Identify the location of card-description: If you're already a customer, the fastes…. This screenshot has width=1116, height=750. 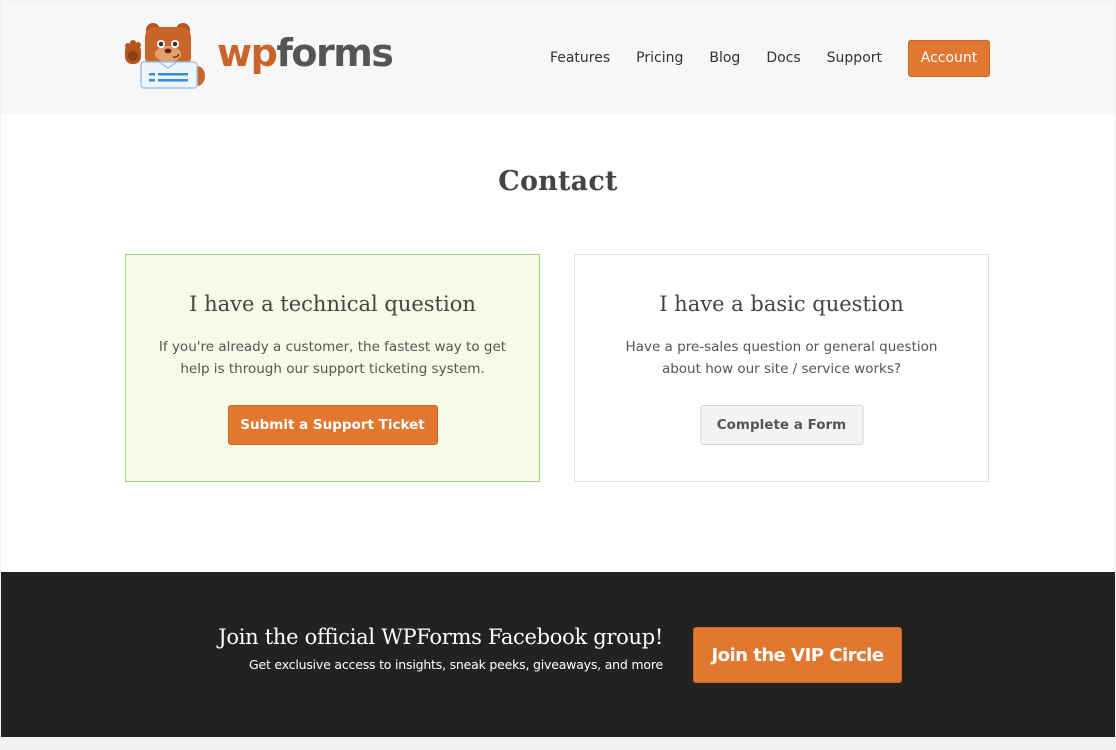
(332, 358).